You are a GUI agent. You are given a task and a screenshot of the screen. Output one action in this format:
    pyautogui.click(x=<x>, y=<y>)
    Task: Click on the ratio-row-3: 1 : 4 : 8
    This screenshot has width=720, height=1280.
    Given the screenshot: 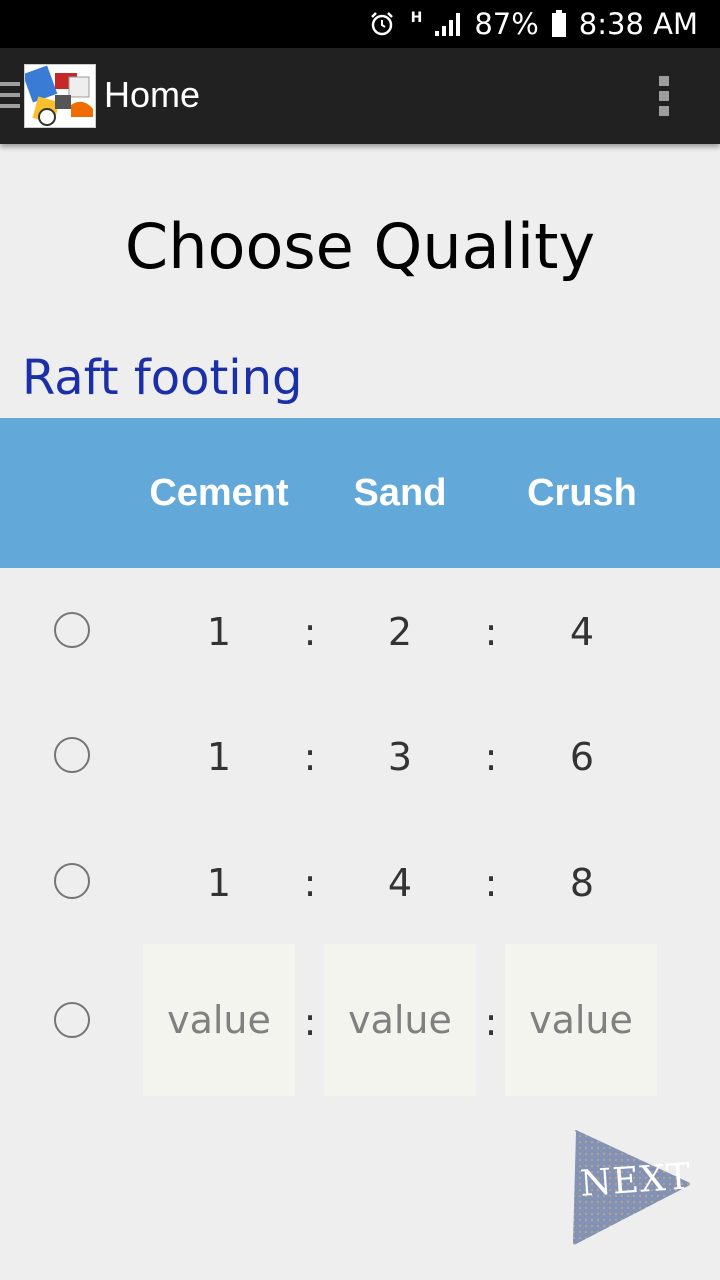 What is the action you would take?
    pyautogui.click(x=360, y=882)
    